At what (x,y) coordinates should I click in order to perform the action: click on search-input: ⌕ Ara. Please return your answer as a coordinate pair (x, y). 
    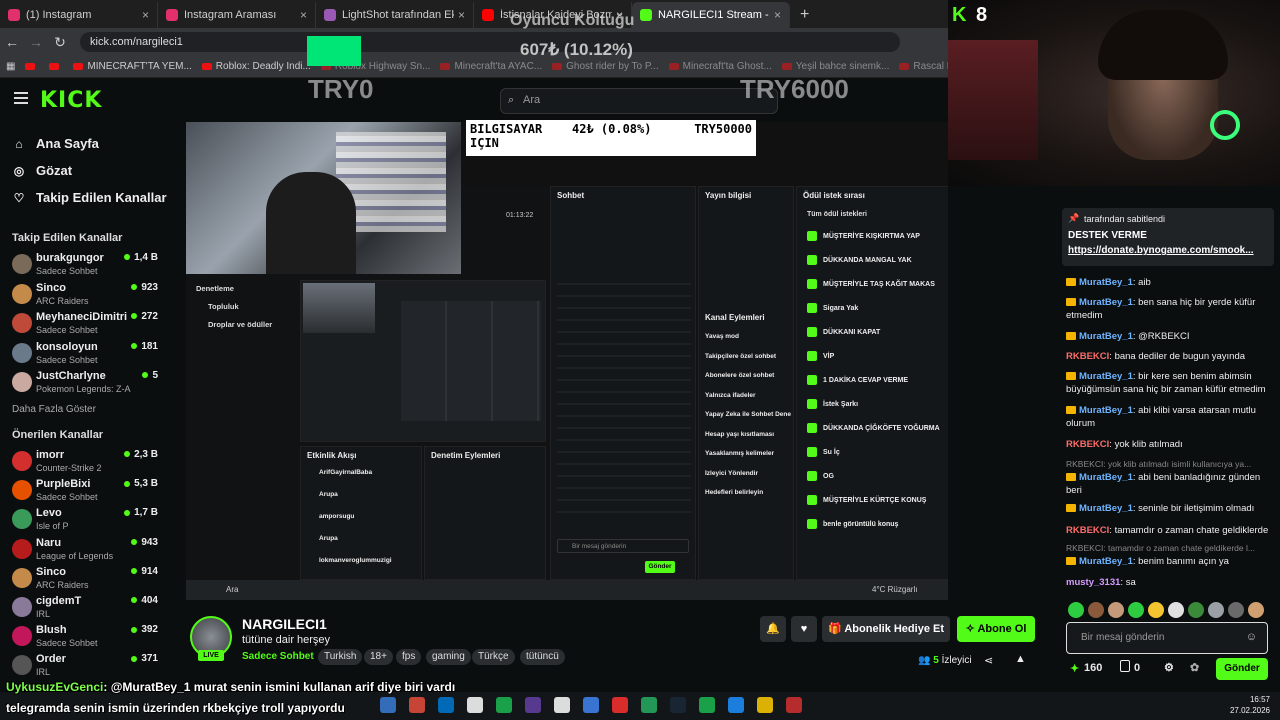
    Looking at the image, I should click on (639, 101).